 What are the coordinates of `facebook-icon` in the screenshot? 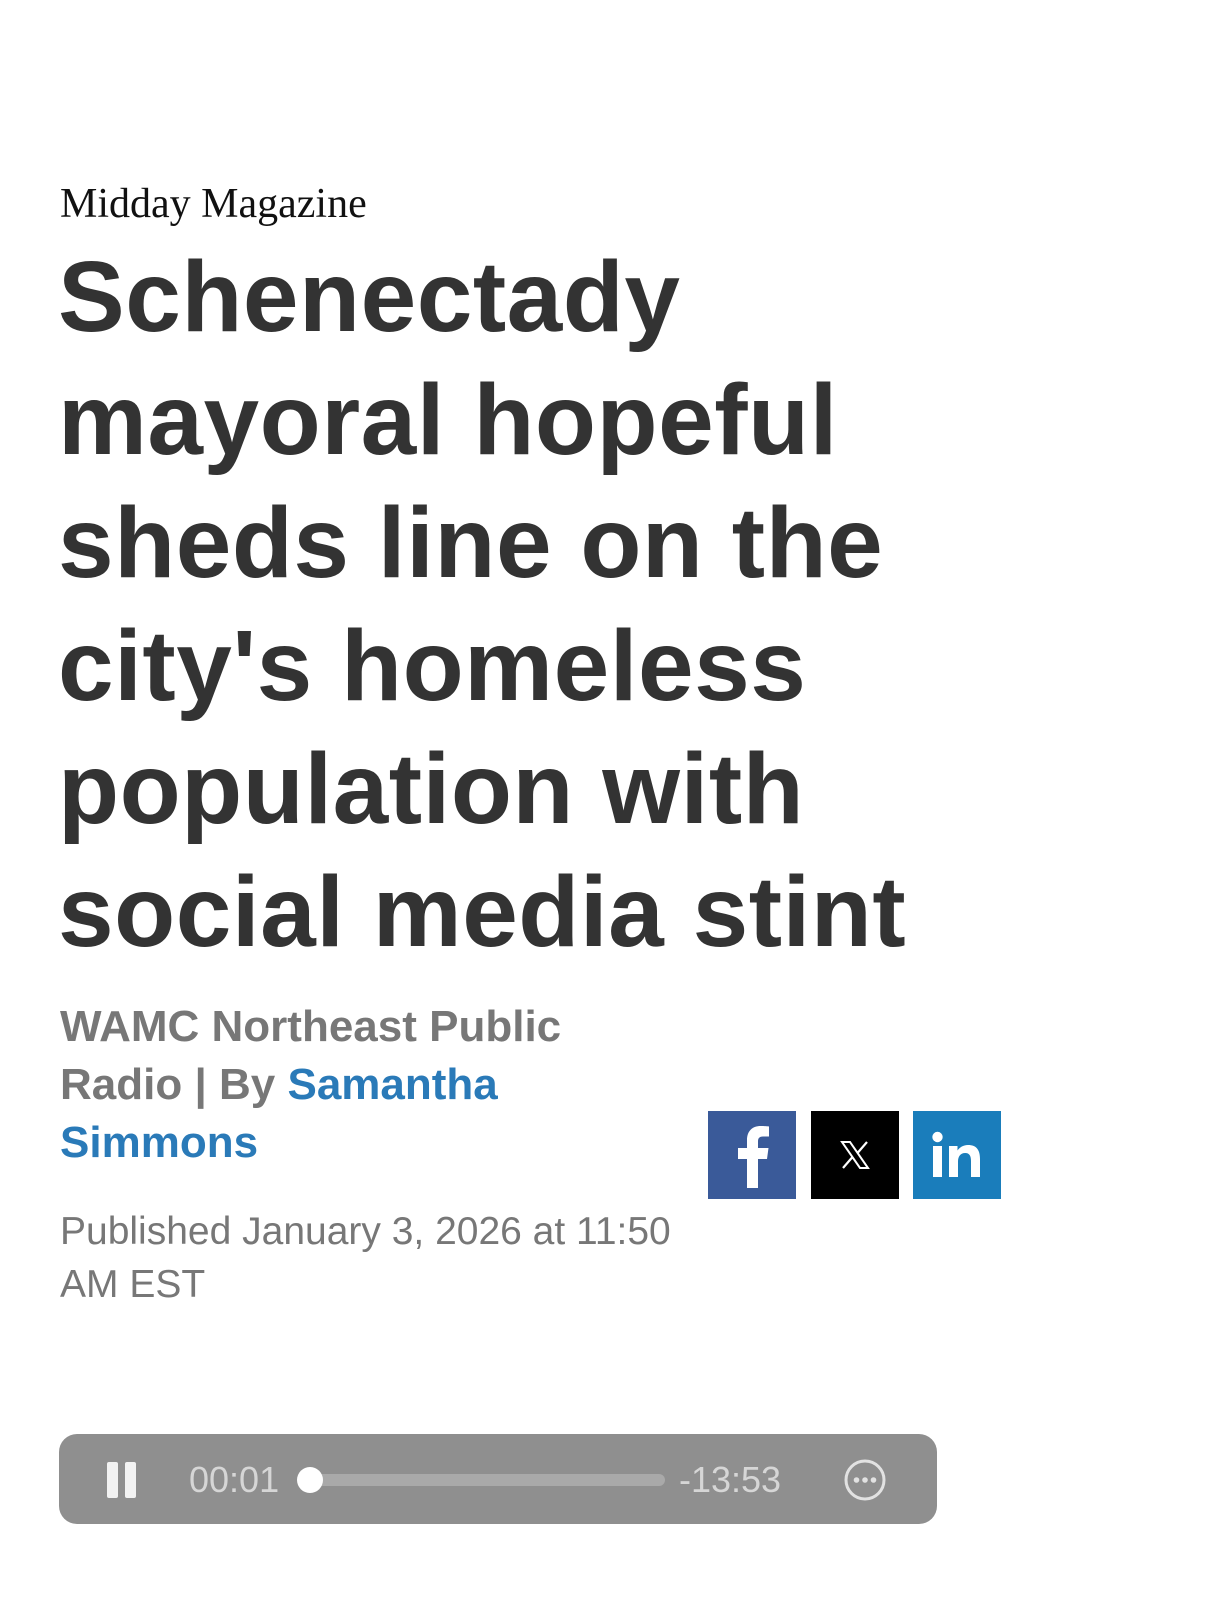 It's located at (753, 1157).